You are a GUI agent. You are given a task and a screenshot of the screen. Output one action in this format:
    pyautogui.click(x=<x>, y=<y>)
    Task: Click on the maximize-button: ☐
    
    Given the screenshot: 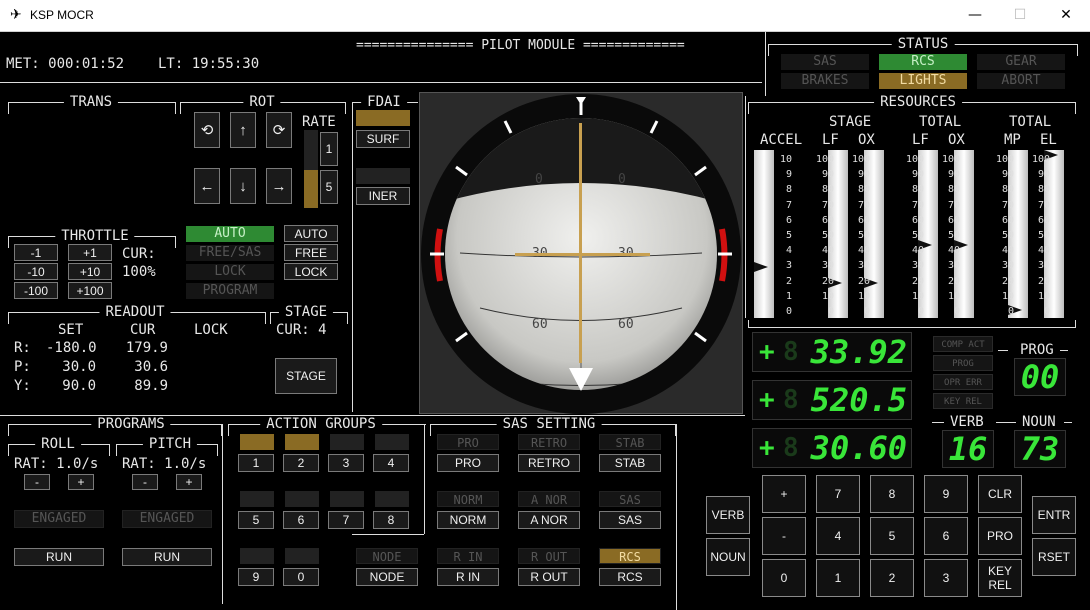 What is the action you would take?
    pyautogui.click(x=1020, y=15)
    